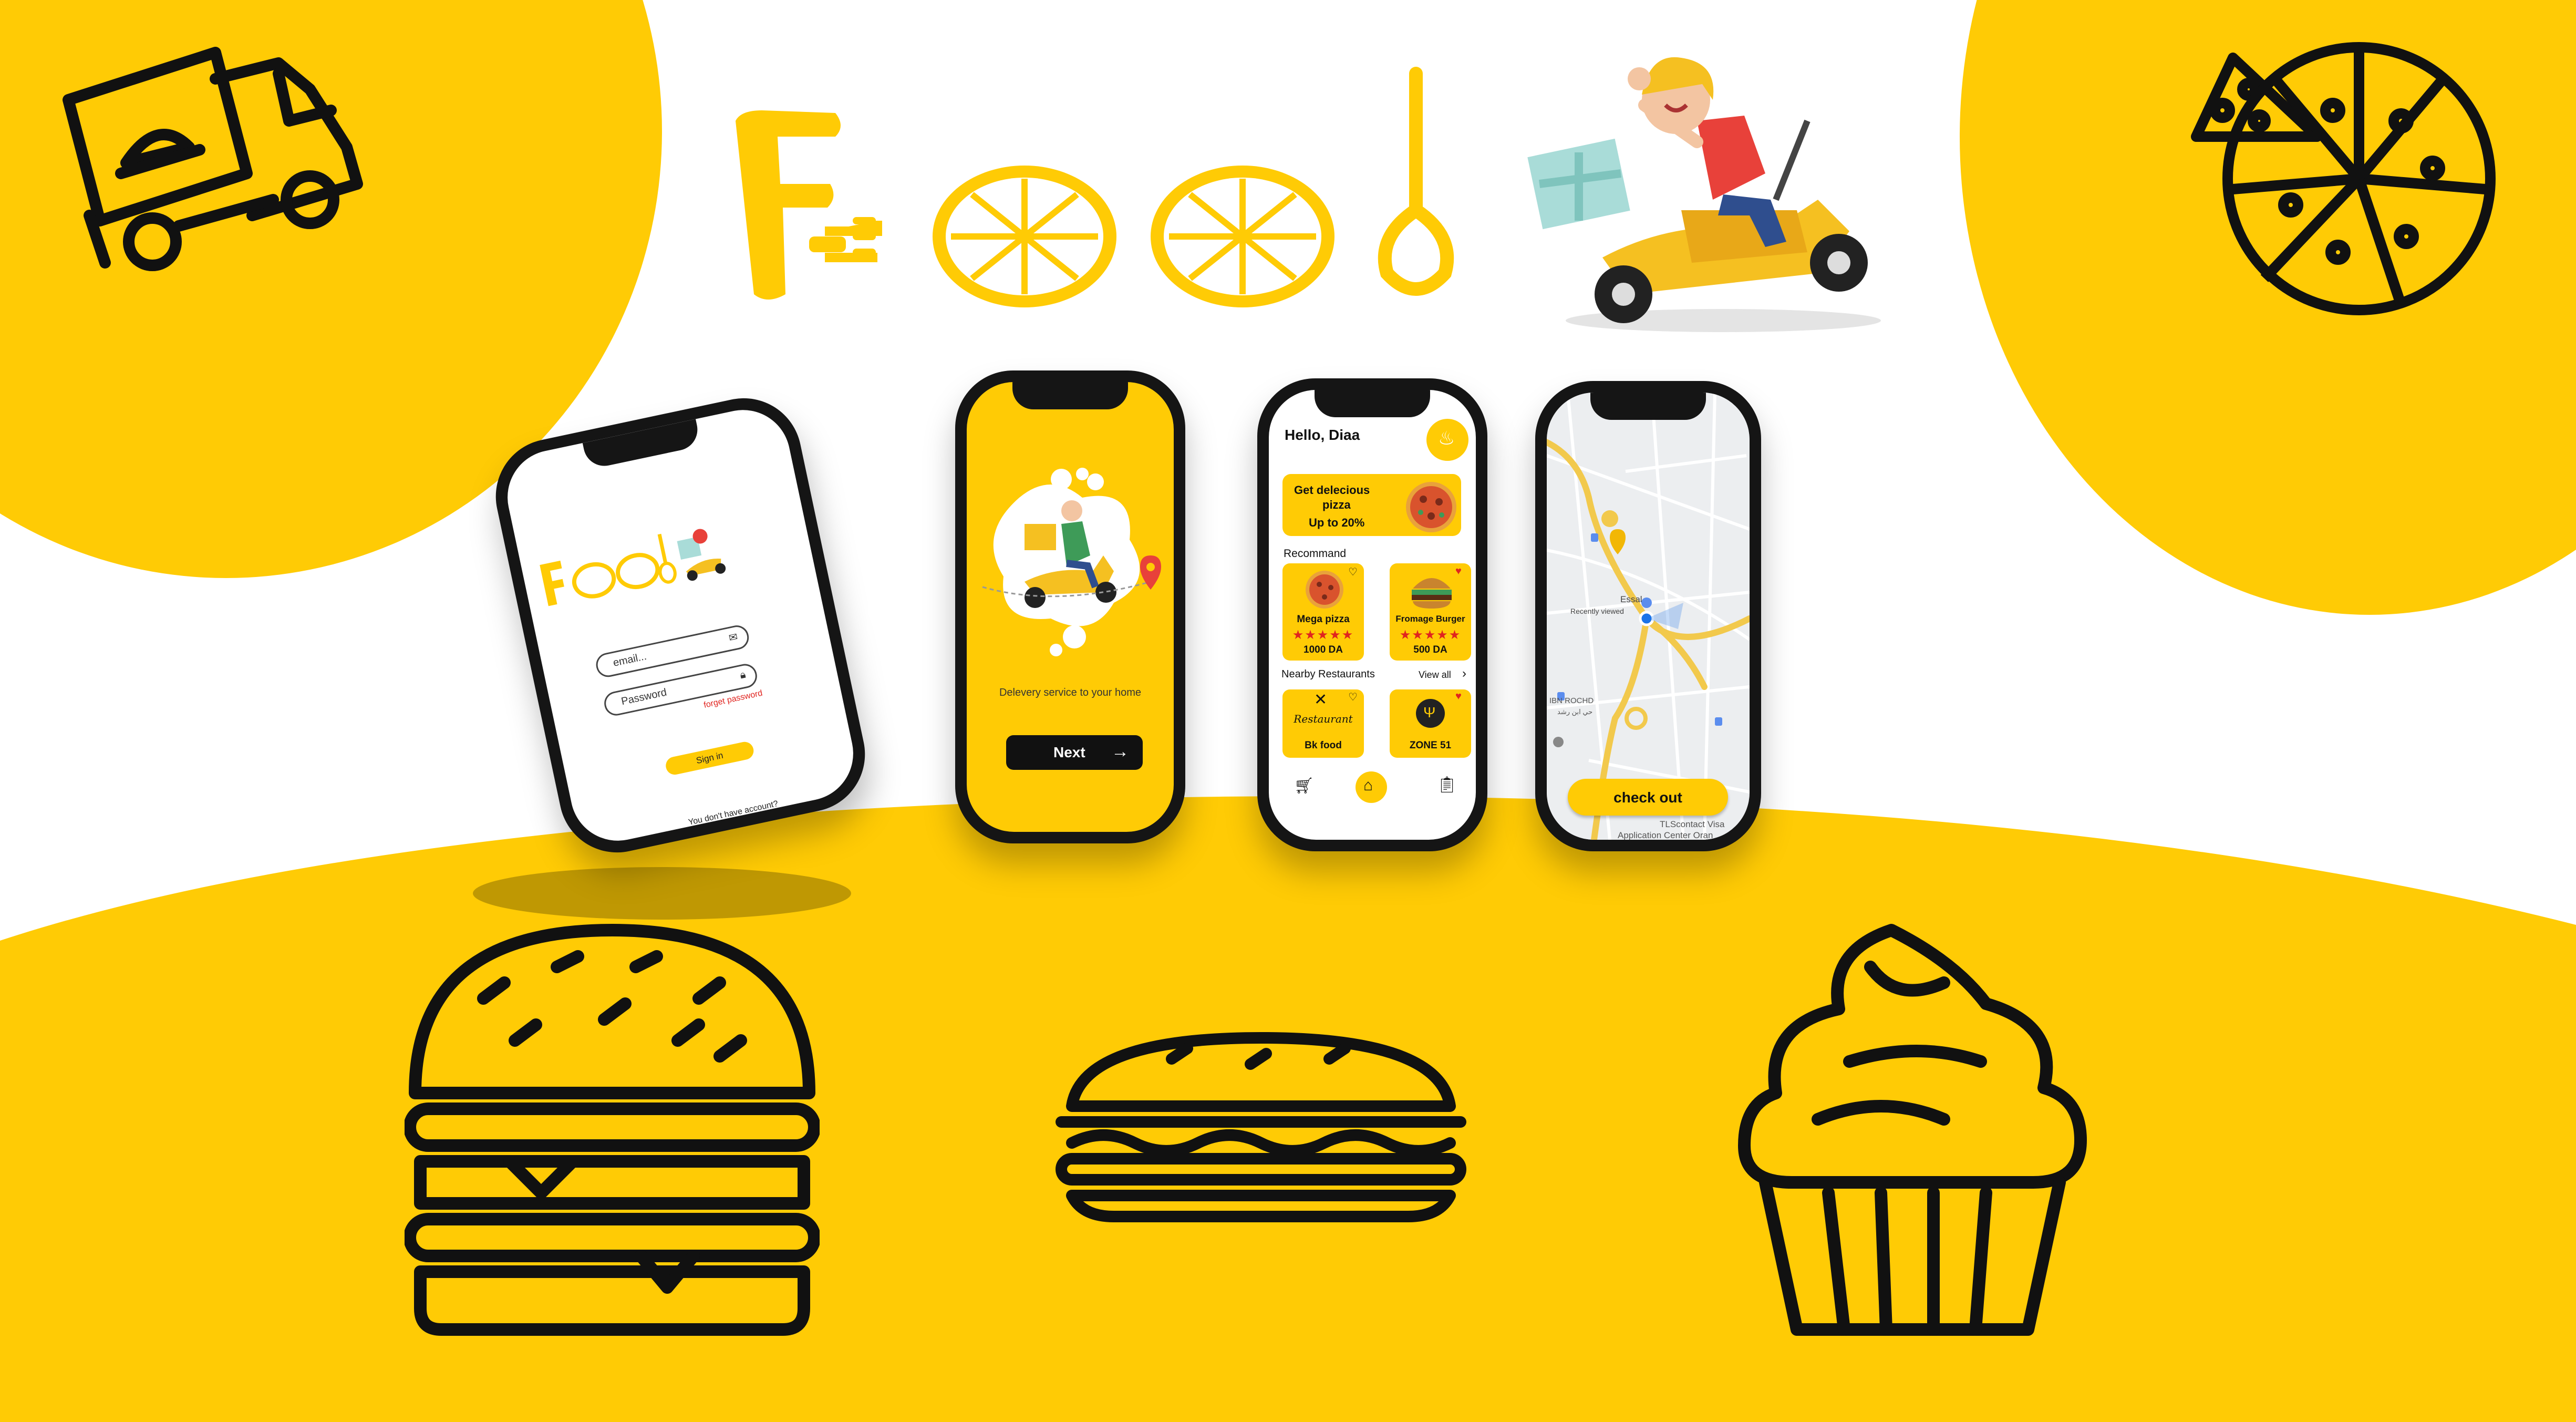 The width and height of the screenshot is (2576, 1422). What do you see at coordinates (1430, 612) in the screenshot?
I see `recommend-card-2: ♥ Fromage Burger ★★★★★ 500 DA` at bounding box center [1430, 612].